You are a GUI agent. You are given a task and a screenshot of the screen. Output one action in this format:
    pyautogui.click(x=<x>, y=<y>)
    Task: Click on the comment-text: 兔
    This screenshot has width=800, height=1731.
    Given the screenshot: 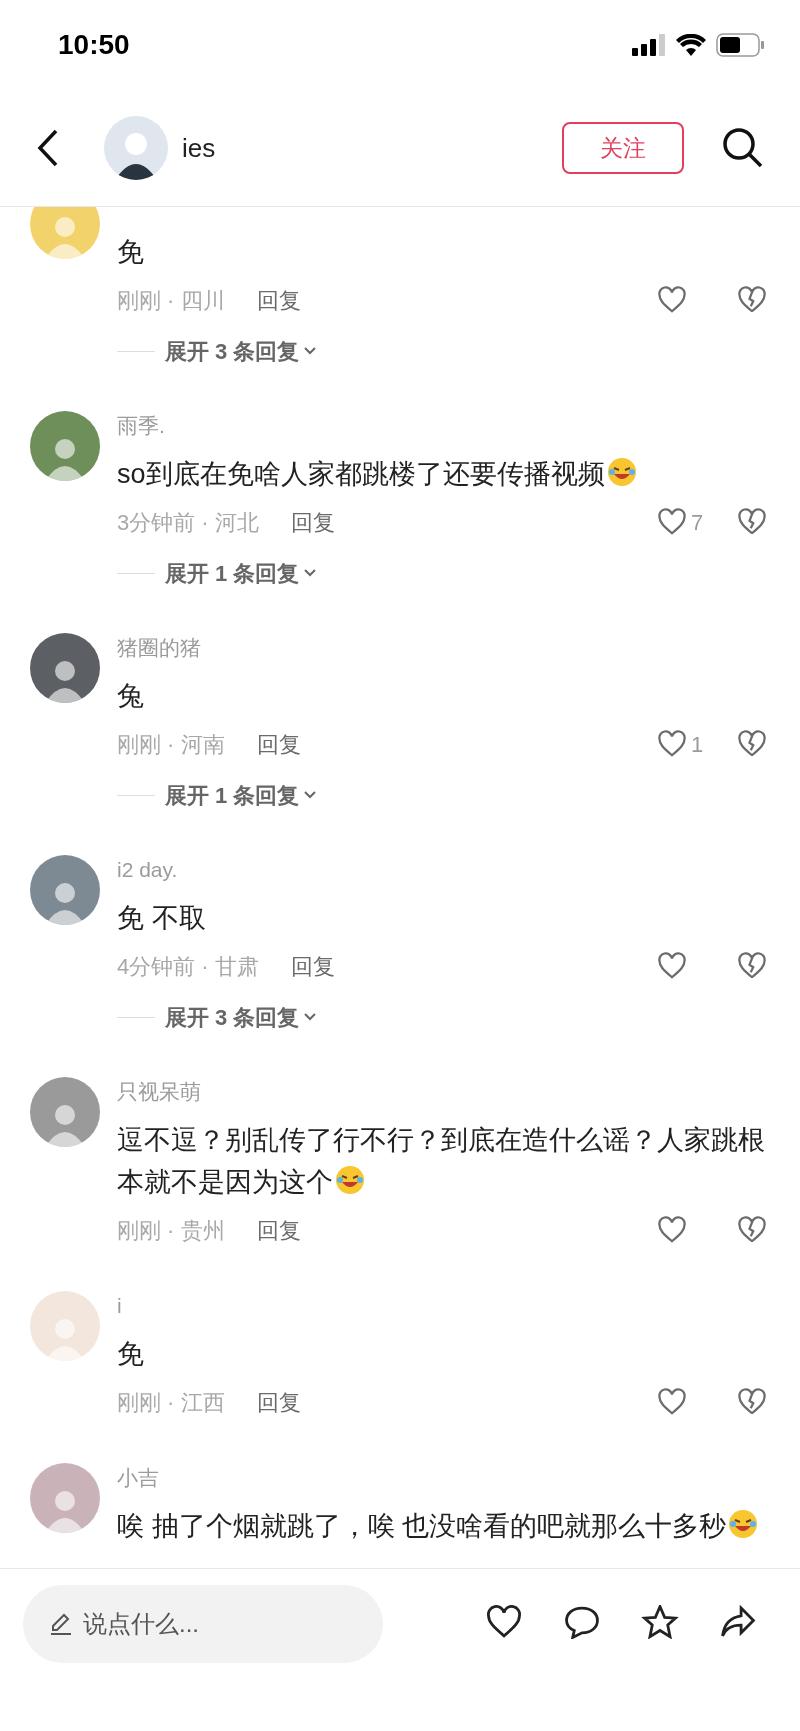 What is the action you would take?
    pyautogui.click(x=131, y=696)
    